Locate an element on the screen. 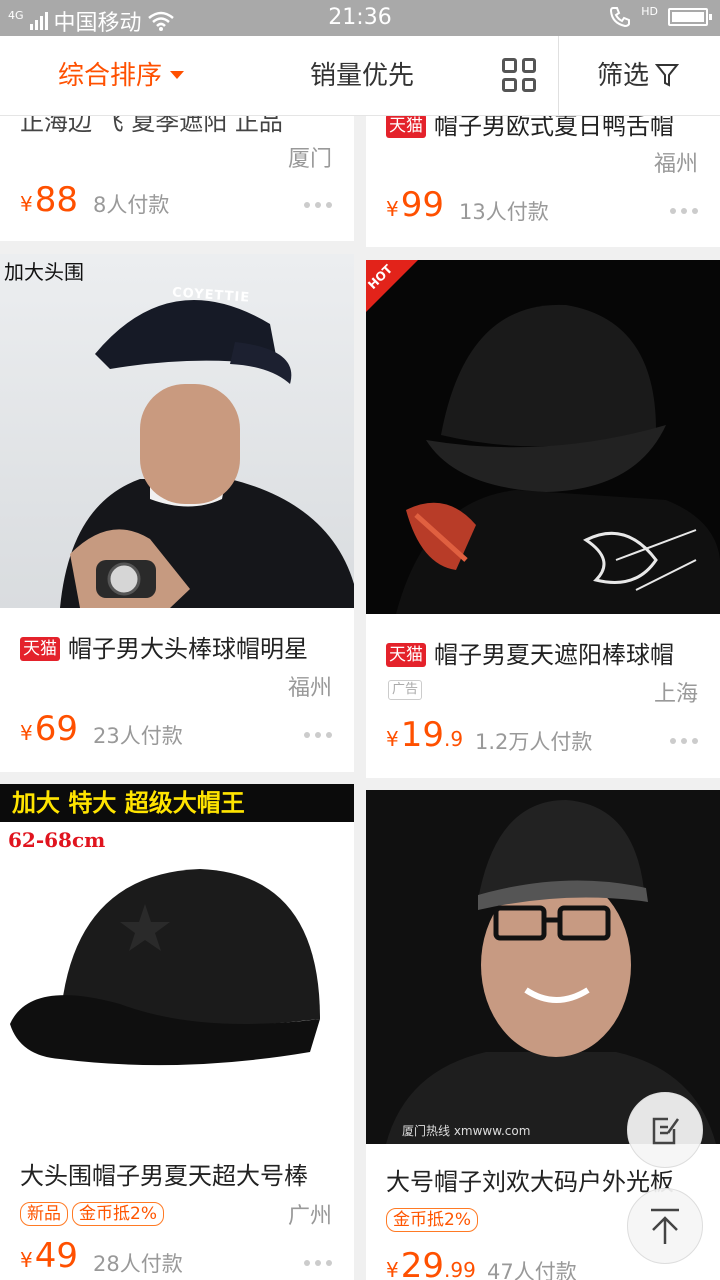 The height and width of the screenshot is (1280, 720). price-value: 99 is located at coordinates (422, 205).